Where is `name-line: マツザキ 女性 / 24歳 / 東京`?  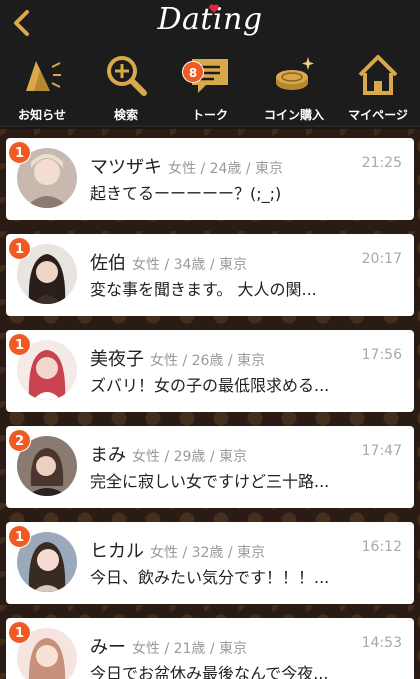 name-line: マツザキ 女性 / 24歳 / 東京 is located at coordinates (186, 166).